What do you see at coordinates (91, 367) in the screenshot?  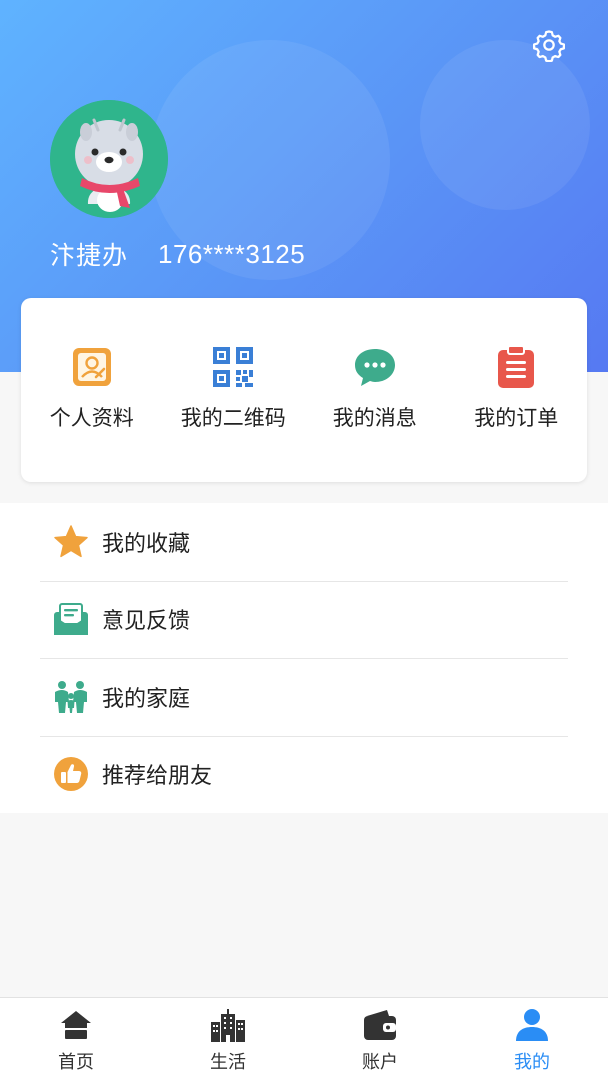 I see `profile-card-icon` at bounding box center [91, 367].